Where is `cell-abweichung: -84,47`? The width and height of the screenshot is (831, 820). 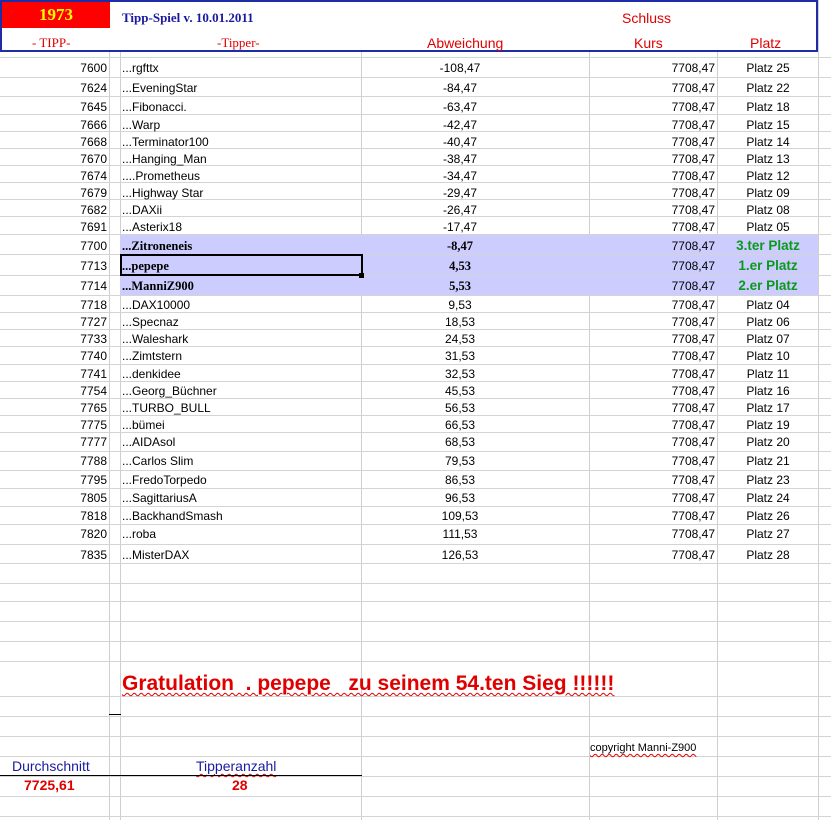
cell-abweichung: -84,47 is located at coordinates (460, 88).